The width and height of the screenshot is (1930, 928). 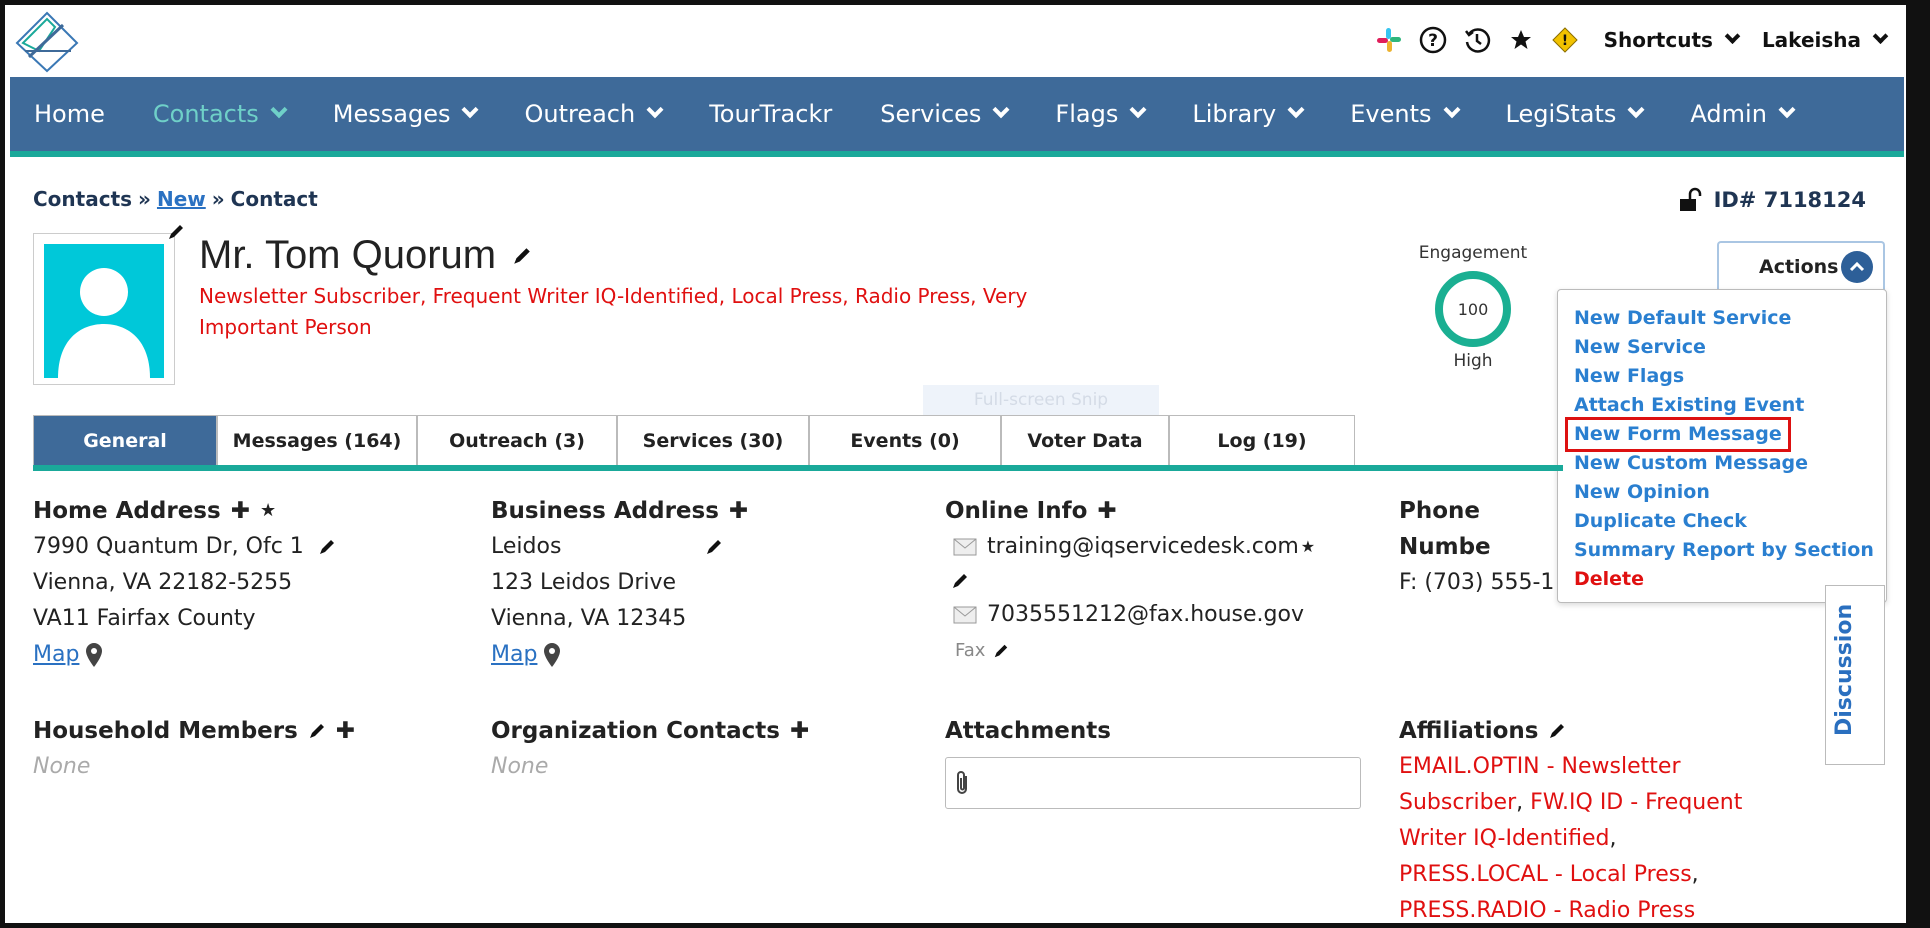 I want to click on user-menu: Lakeisha, so click(x=1825, y=39).